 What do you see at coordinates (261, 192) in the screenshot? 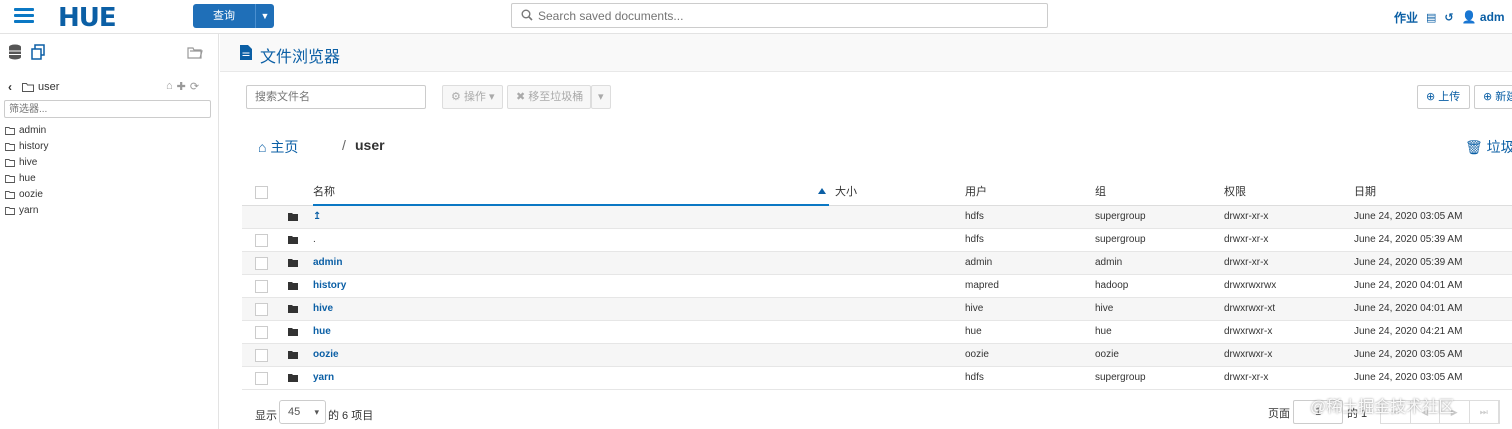
I see `select-all-checkbox` at bounding box center [261, 192].